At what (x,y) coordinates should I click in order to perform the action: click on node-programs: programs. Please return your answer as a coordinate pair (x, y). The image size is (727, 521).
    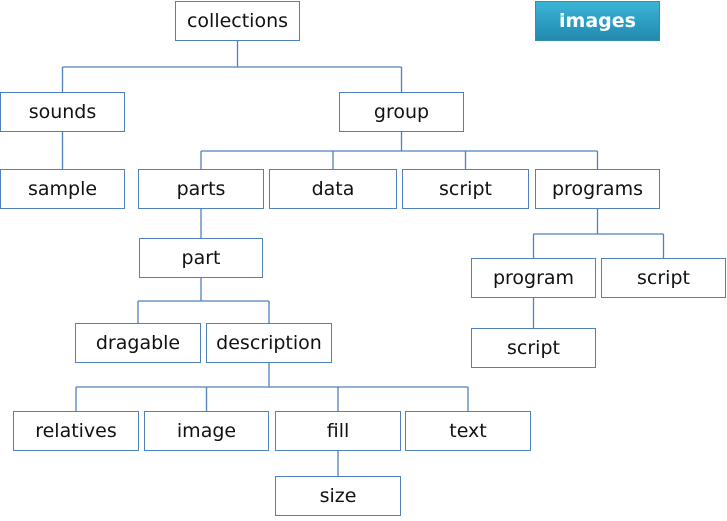
    Looking at the image, I should click on (597, 189).